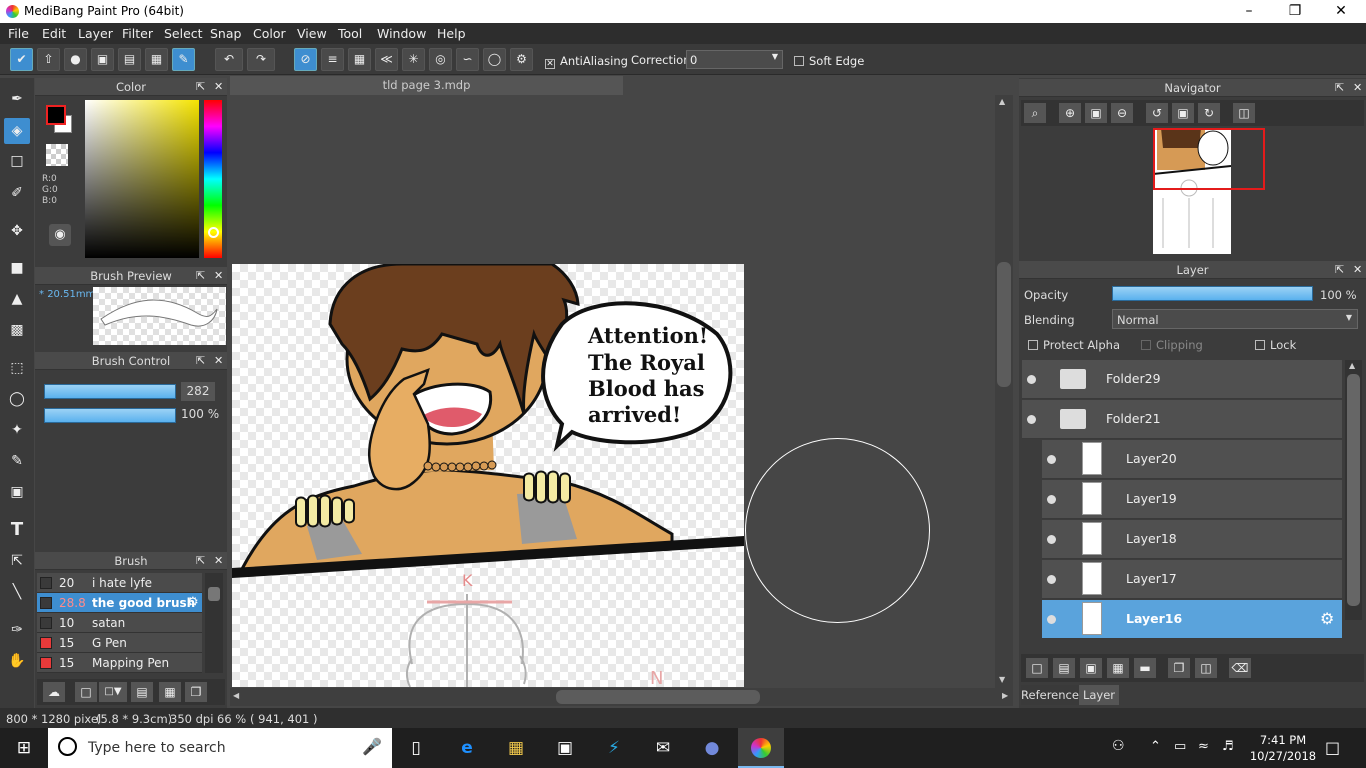 This screenshot has height=768, width=1366. What do you see at coordinates (119, 603) in the screenshot?
I see `brush-item-selected: 28.8 the good brush ⚙` at bounding box center [119, 603].